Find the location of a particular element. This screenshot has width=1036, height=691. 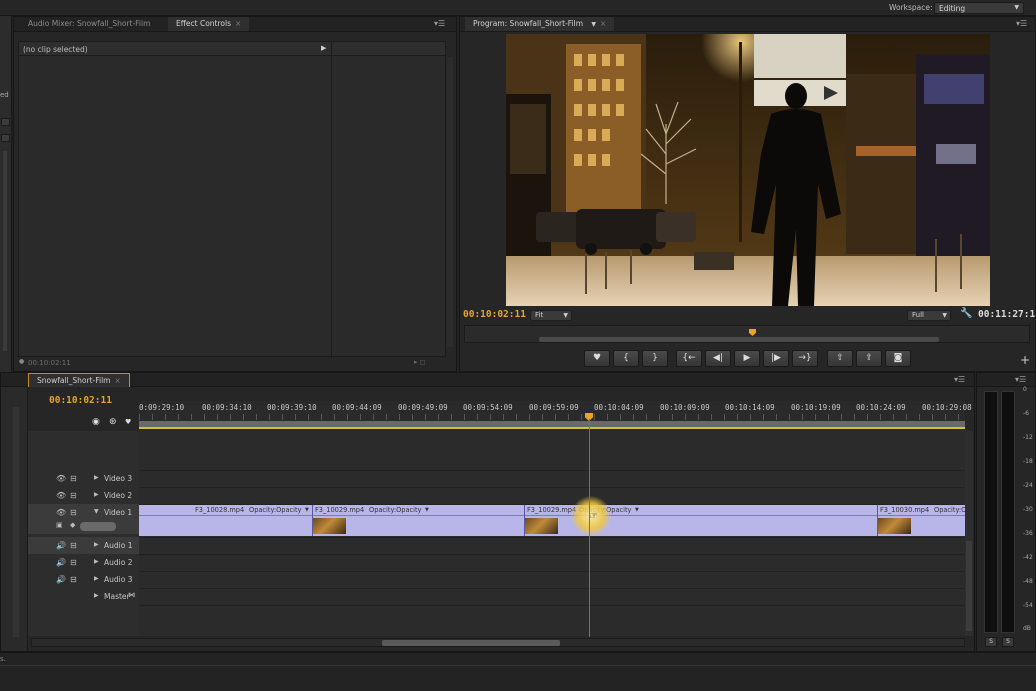

video-clip: F3_10029.mp4 Opacity:Opacity ▼ is located at coordinates (418, 520).